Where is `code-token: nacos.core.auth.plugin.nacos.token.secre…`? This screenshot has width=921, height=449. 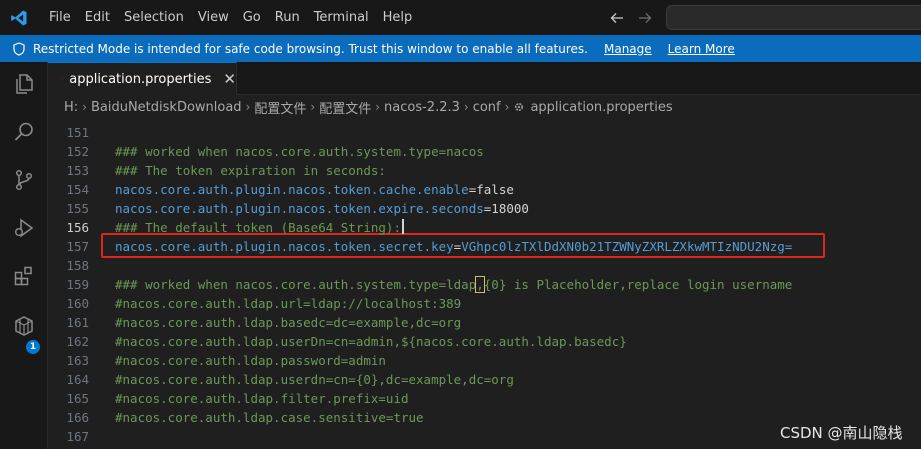 code-token: nacos.core.auth.plugin.nacos.token.secre… is located at coordinates (284, 246).